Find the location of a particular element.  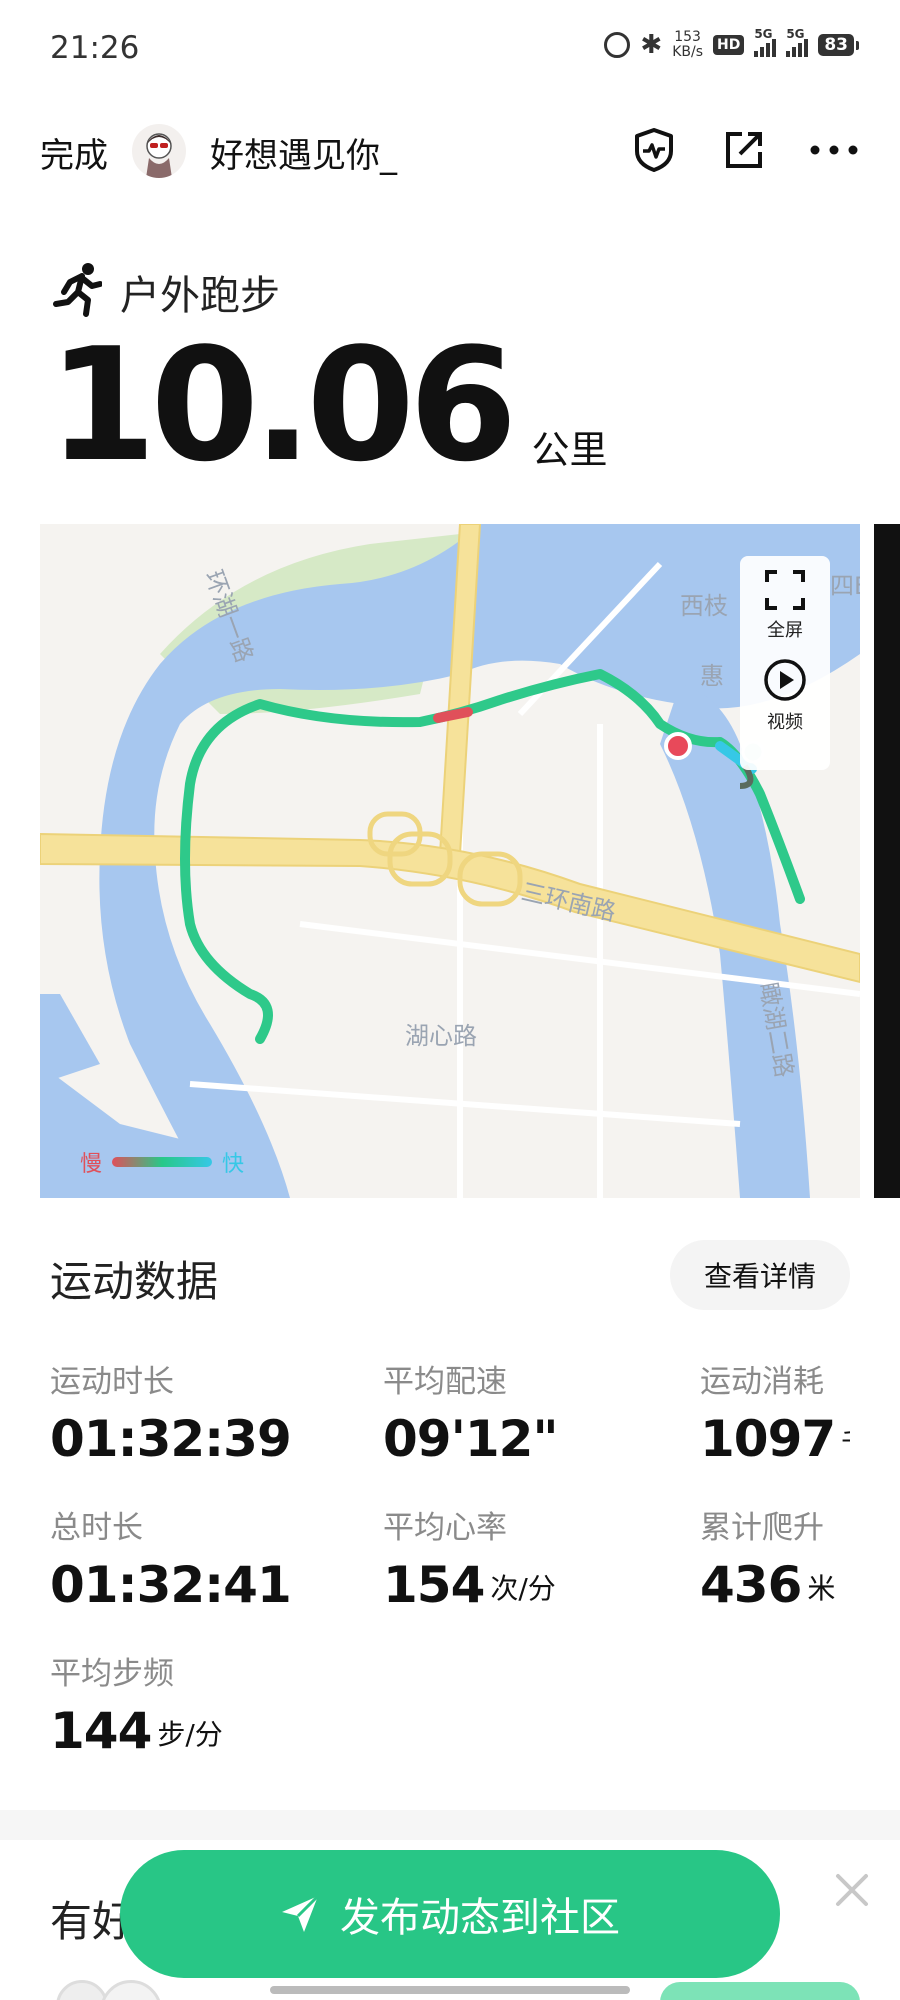

video-button: 视频 is located at coordinates (785, 696).